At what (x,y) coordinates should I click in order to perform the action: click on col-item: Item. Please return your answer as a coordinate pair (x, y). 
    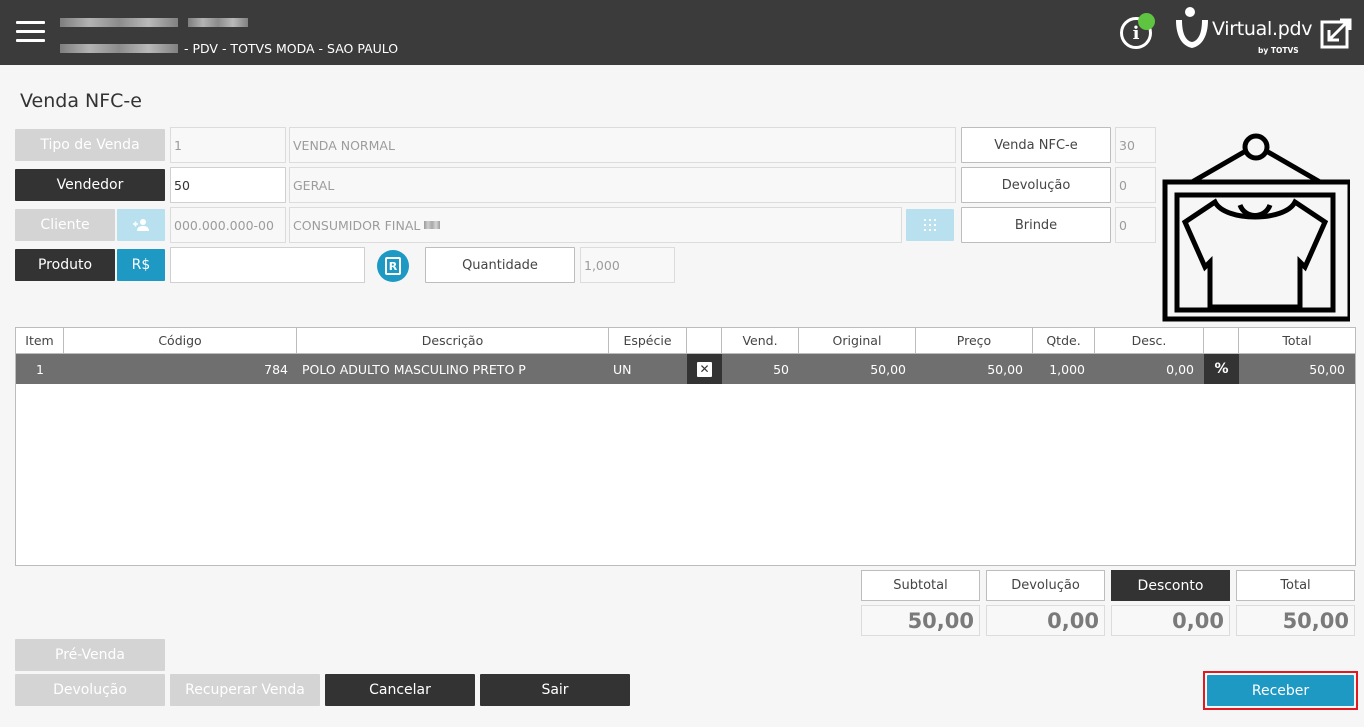
    Looking at the image, I should click on (40, 340).